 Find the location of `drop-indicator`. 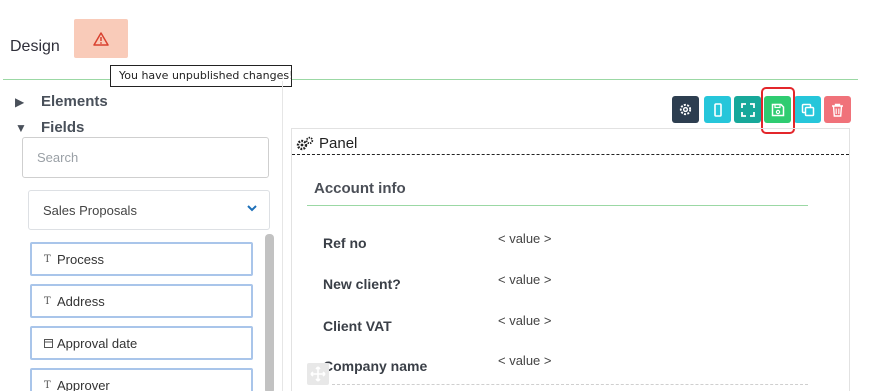

drop-indicator is located at coordinates (570, 384).